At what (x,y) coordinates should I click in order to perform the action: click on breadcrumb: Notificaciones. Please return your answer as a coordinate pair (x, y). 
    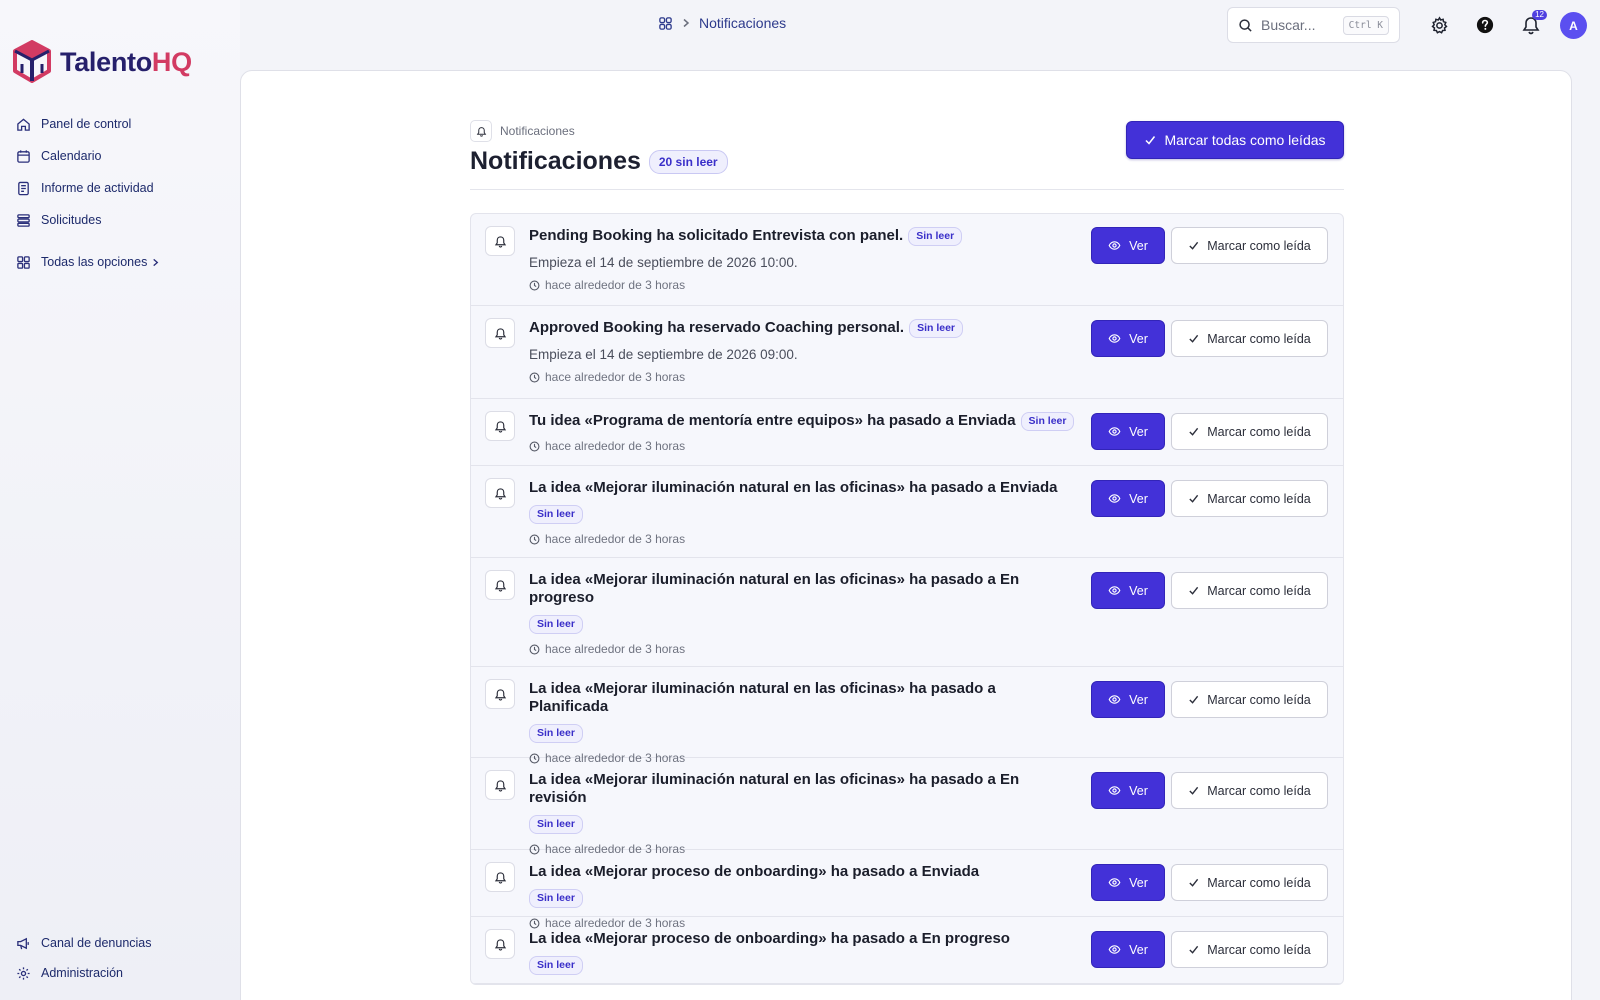
    Looking at the image, I should click on (722, 23).